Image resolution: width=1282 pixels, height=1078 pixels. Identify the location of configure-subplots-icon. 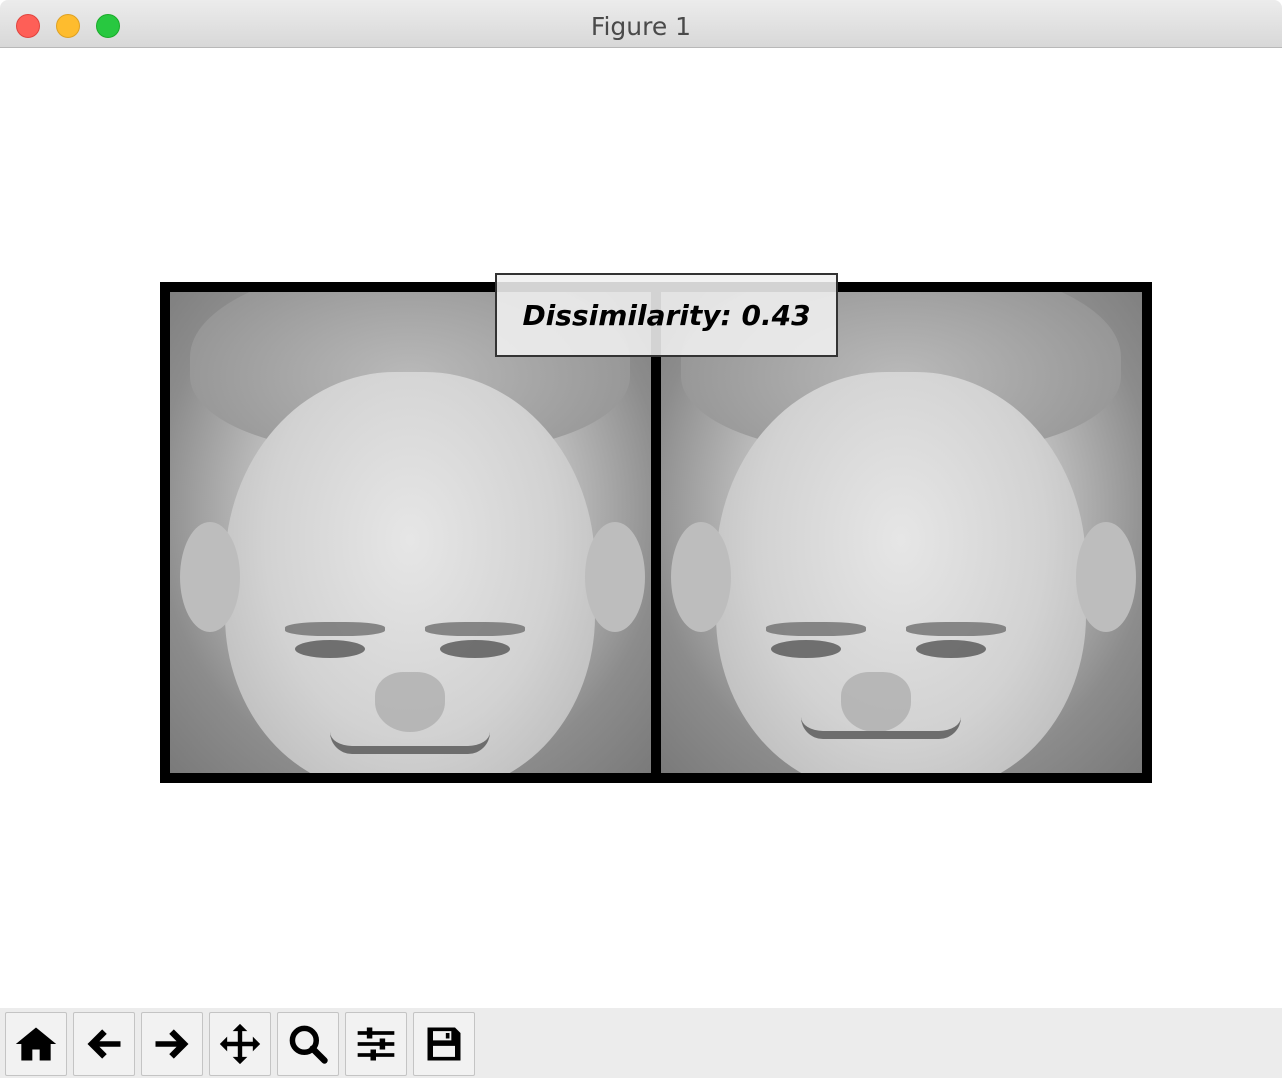
(376, 1044).